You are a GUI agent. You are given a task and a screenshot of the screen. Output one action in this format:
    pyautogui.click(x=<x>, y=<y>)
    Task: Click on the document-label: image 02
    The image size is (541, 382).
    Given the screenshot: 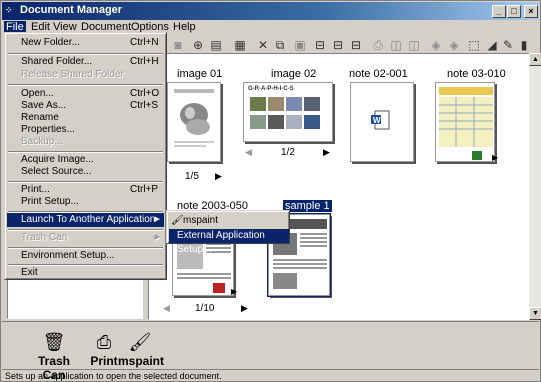 What is the action you would take?
    pyautogui.click(x=293, y=74)
    